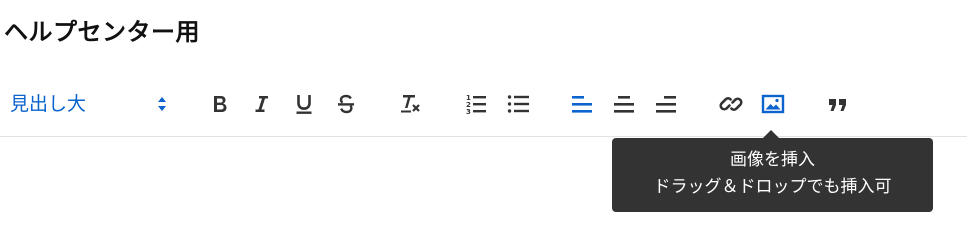  I want to click on image-icon, so click(773, 104).